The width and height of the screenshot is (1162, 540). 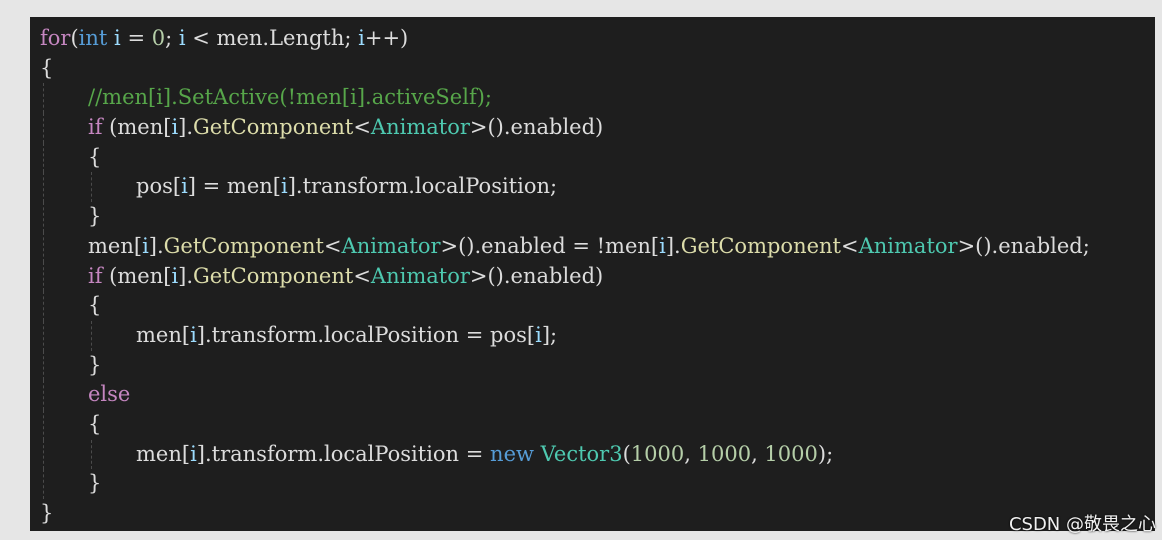 What do you see at coordinates (224, 38) in the screenshot?
I see `code-line-content: for(int i = 0; i < men.Length; i++)` at bounding box center [224, 38].